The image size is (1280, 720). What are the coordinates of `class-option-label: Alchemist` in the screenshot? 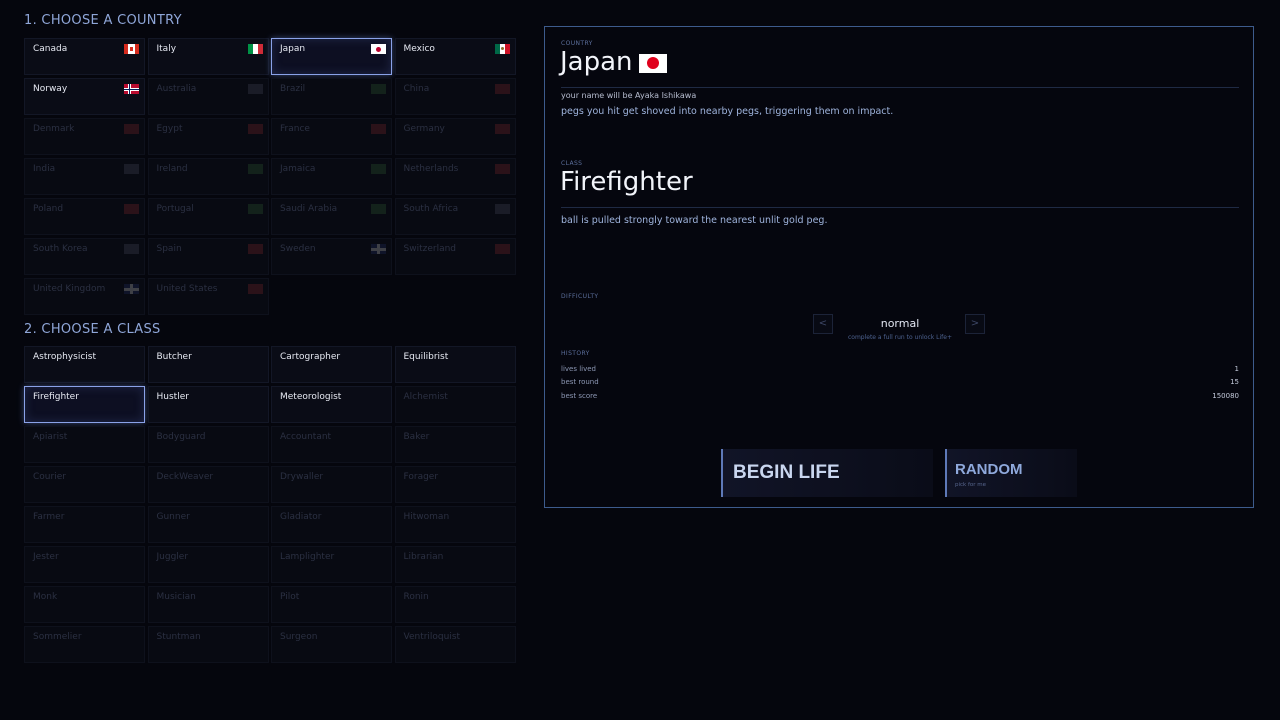 It's located at (425, 397).